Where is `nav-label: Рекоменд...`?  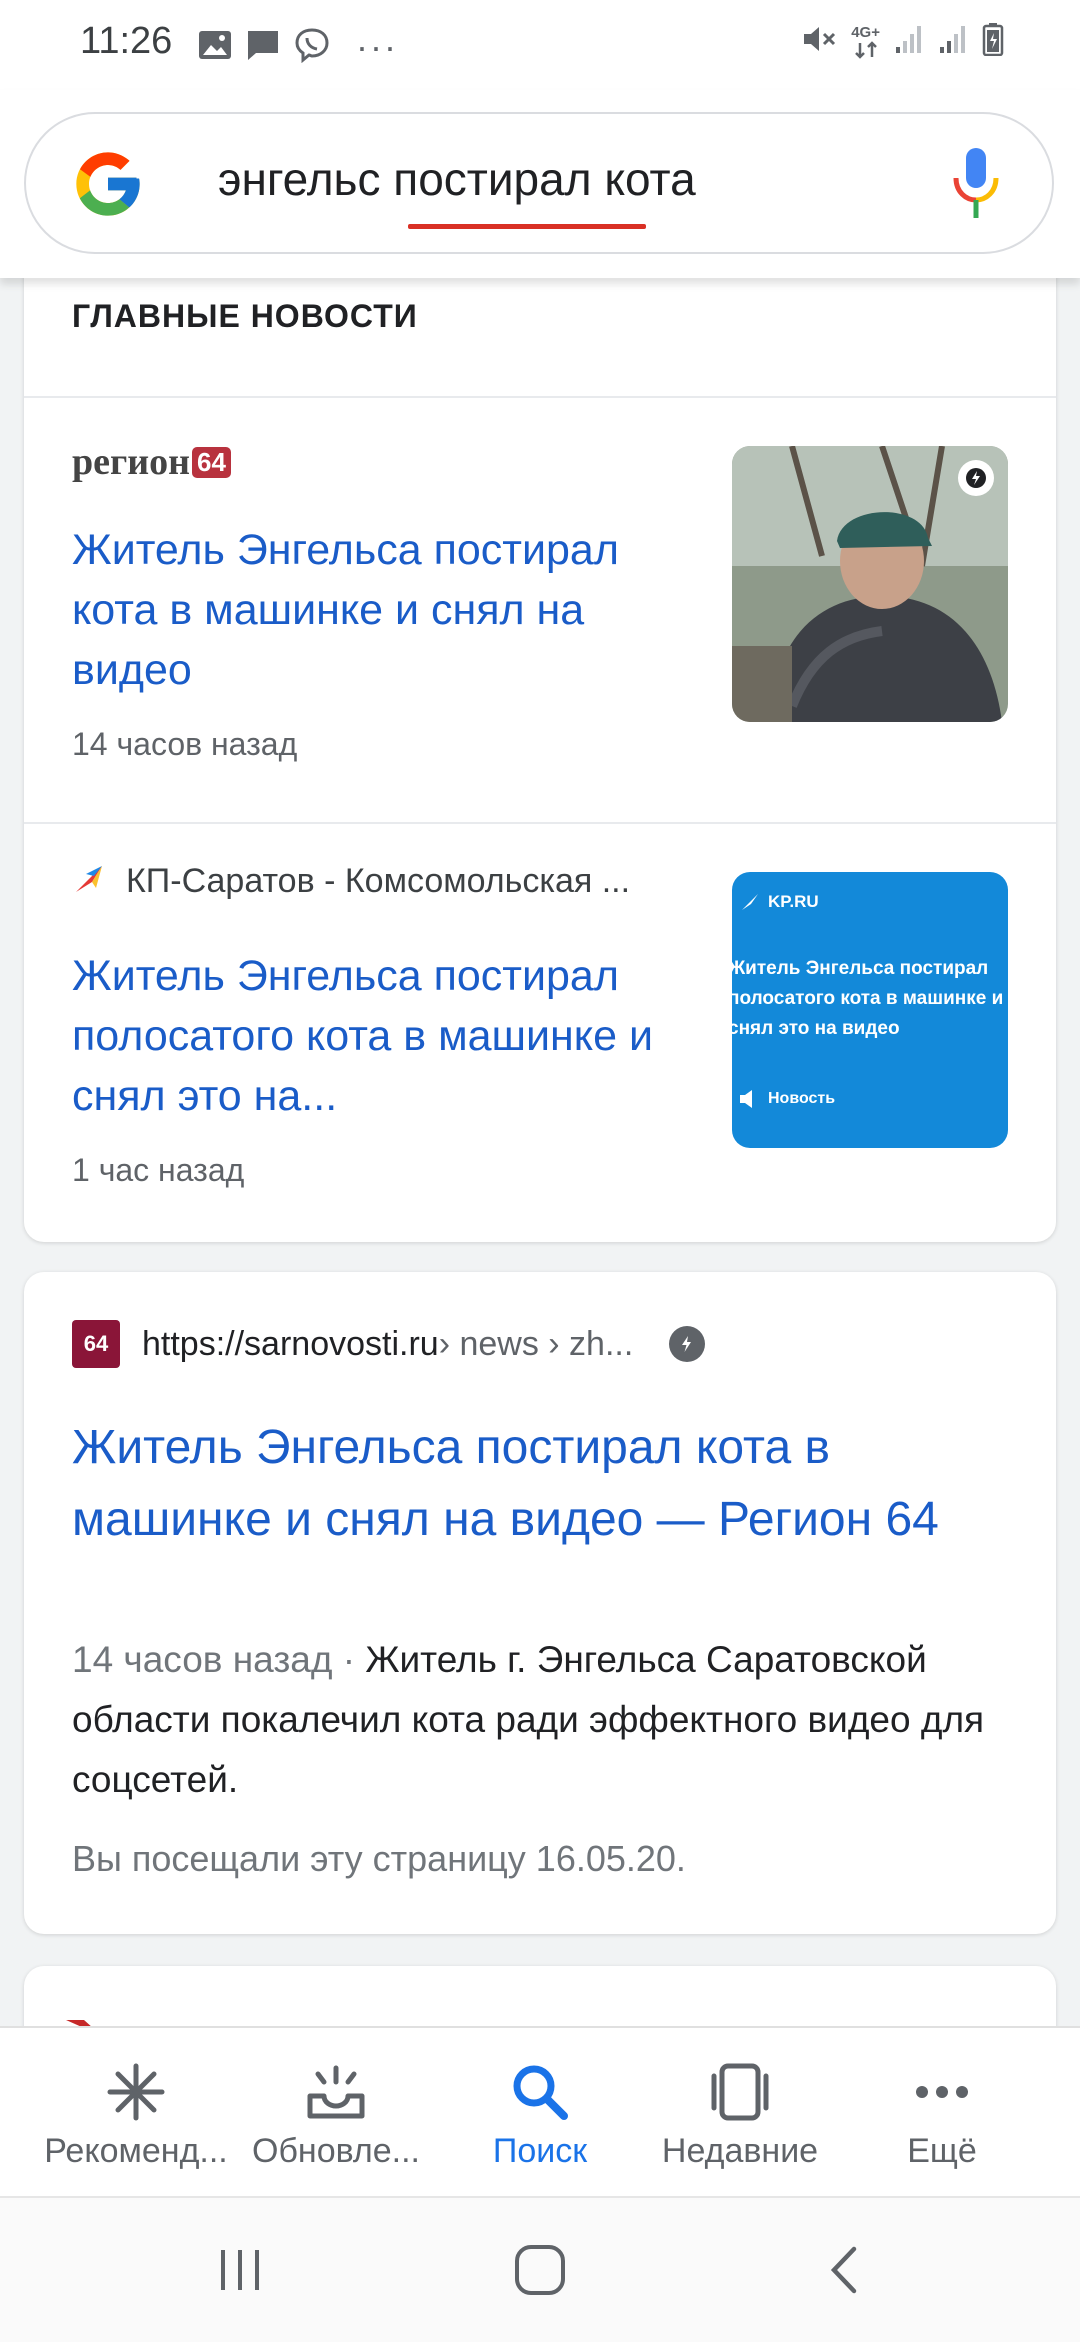 nav-label: Рекоменд... is located at coordinates (136, 2151).